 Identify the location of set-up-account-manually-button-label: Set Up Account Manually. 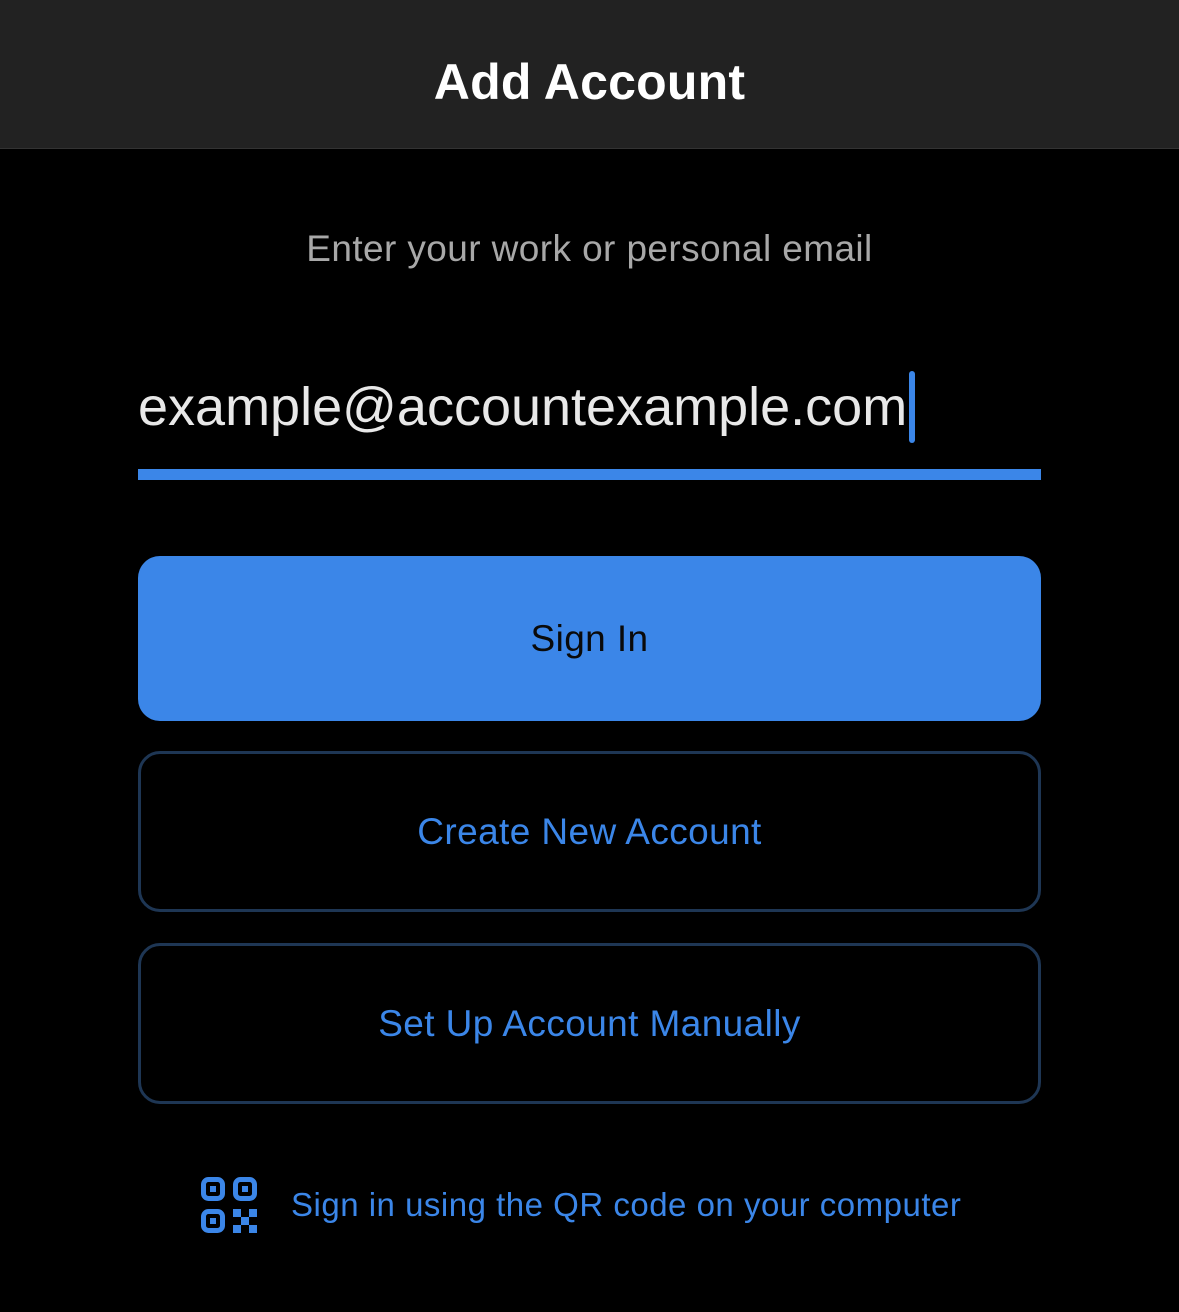
(589, 1023).